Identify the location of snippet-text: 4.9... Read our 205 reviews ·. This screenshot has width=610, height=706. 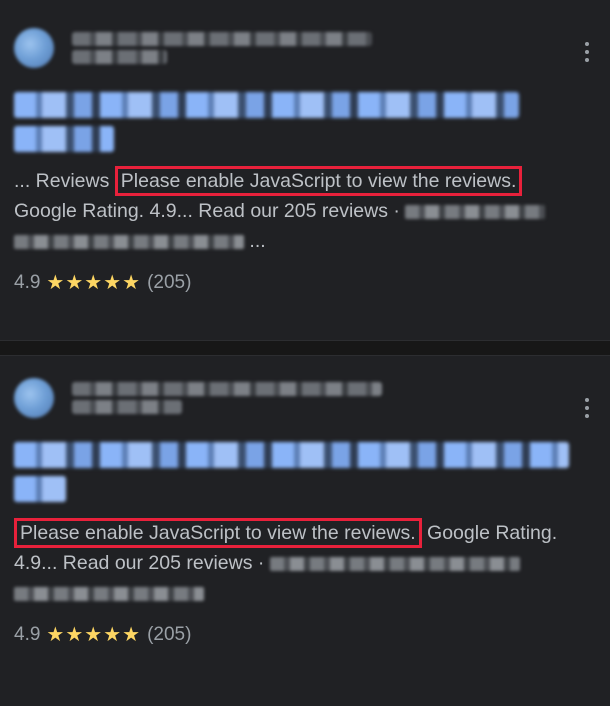
(139, 563).